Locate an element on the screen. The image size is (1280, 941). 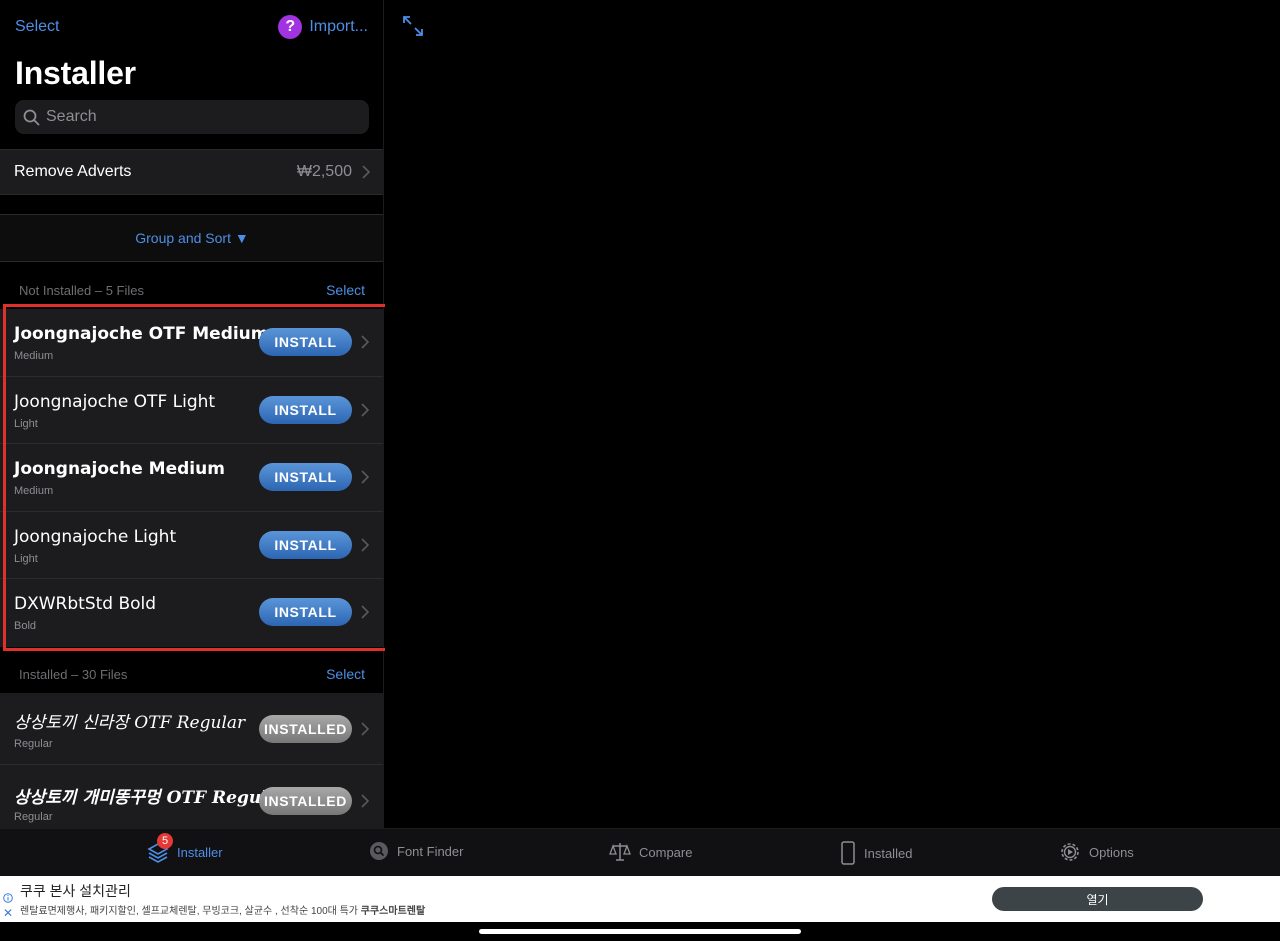
tab-options: Options is located at coordinates (1096, 852).